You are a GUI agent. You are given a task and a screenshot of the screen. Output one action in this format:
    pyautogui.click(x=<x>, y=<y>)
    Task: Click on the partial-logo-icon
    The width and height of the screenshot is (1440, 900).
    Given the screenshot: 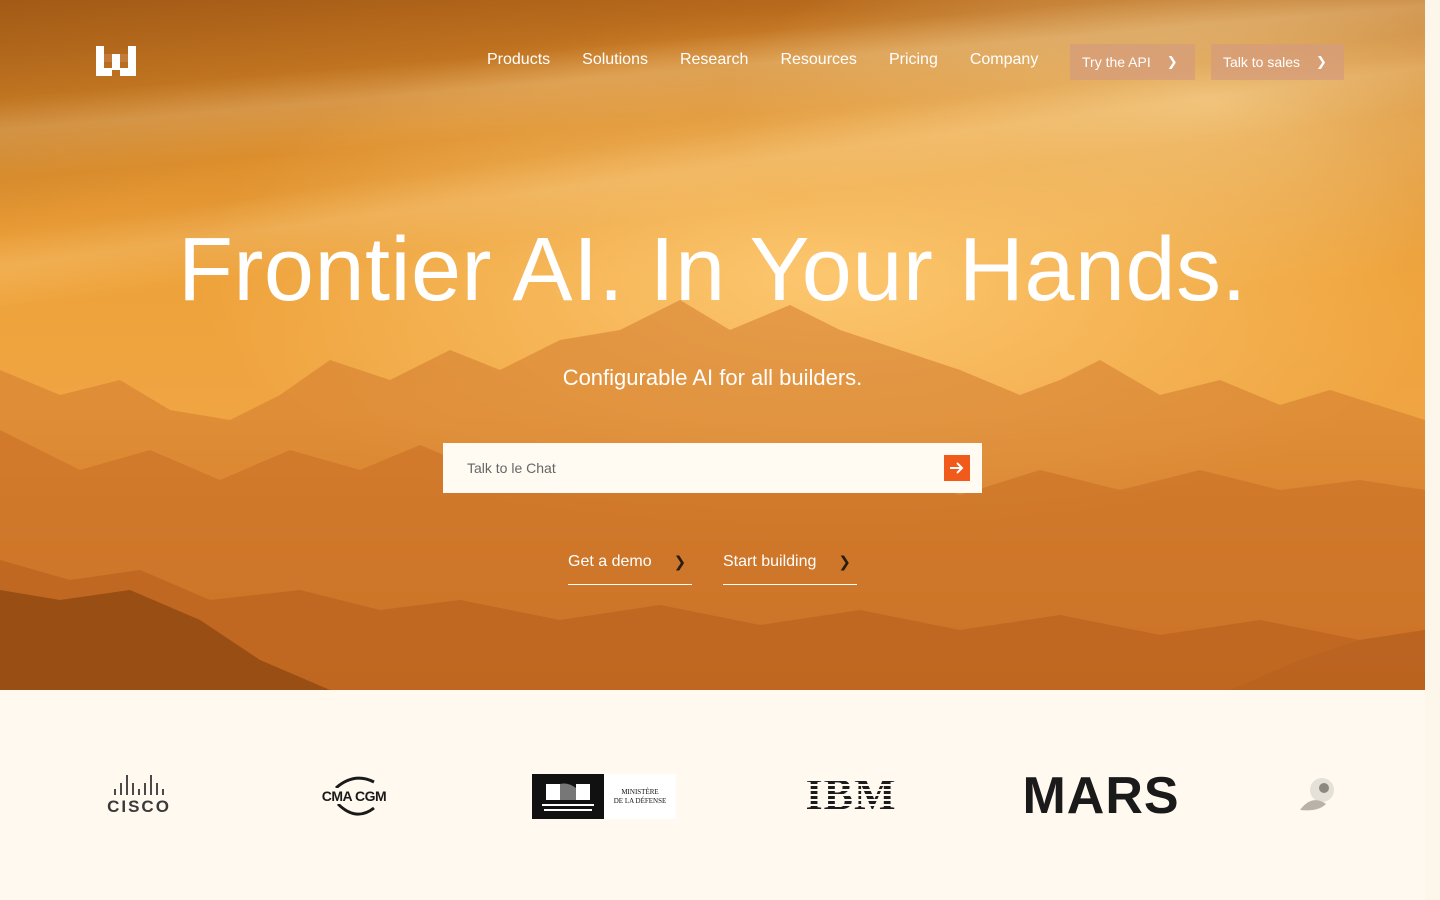 What is the action you would take?
    pyautogui.click(x=1316, y=795)
    